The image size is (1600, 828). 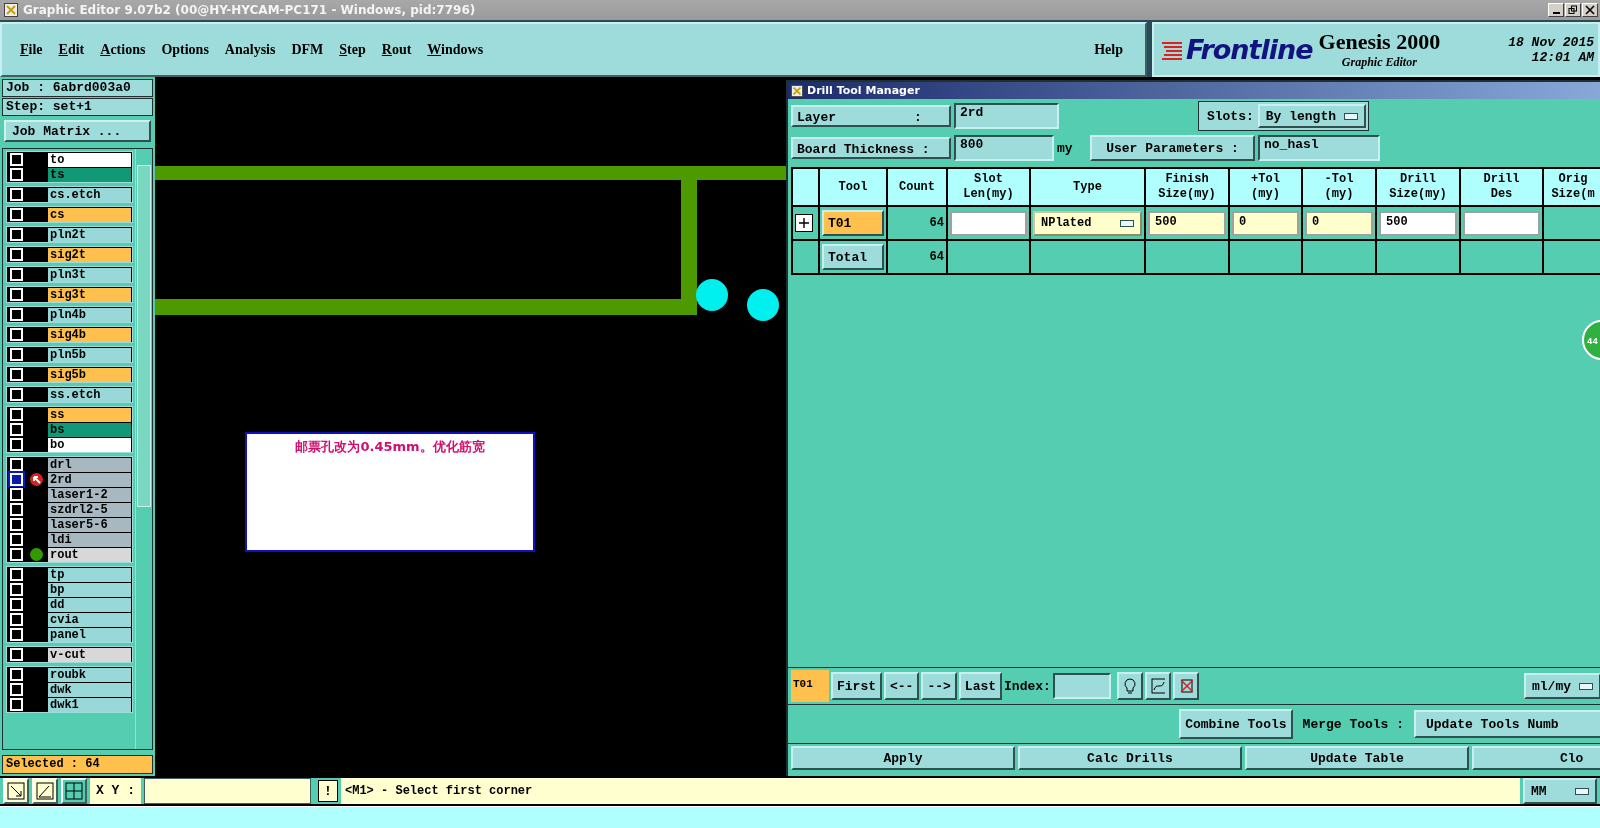 I want to click on combine-tools-button: Combine Tools, so click(x=1236, y=724).